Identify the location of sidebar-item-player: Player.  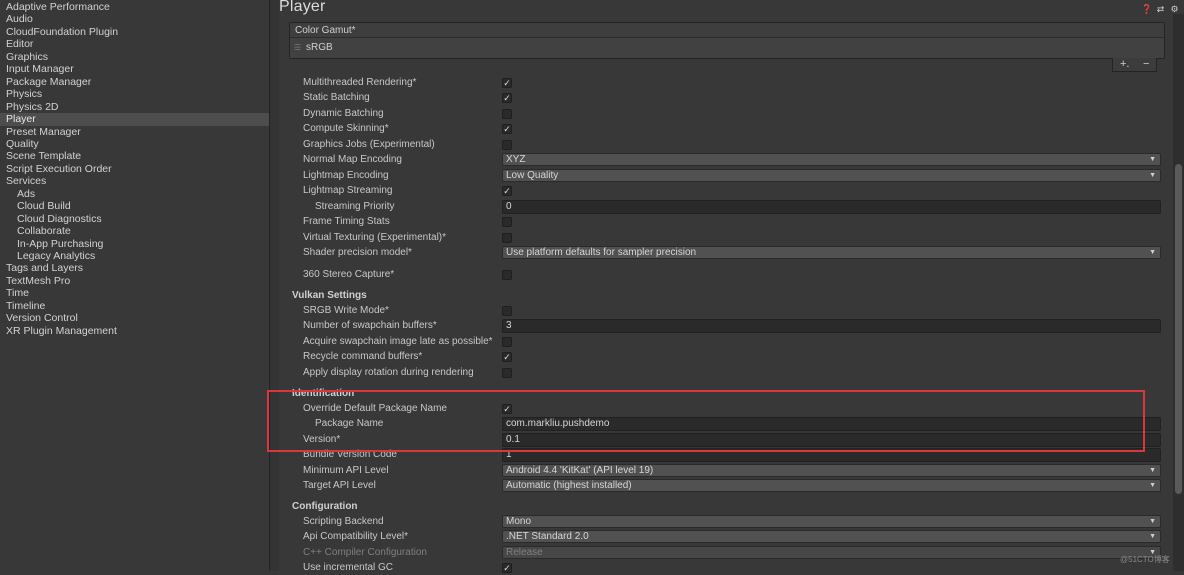
(134, 119).